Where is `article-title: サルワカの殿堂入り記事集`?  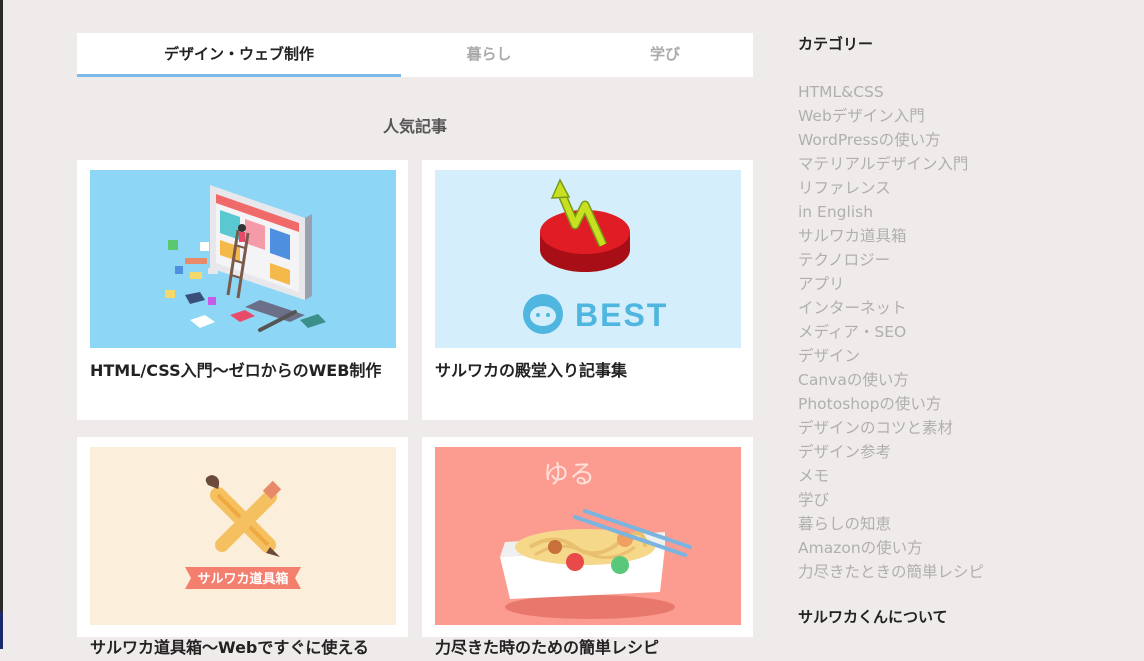 article-title: サルワカの殿堂入り記事集 is located at coordinates (587, 371).